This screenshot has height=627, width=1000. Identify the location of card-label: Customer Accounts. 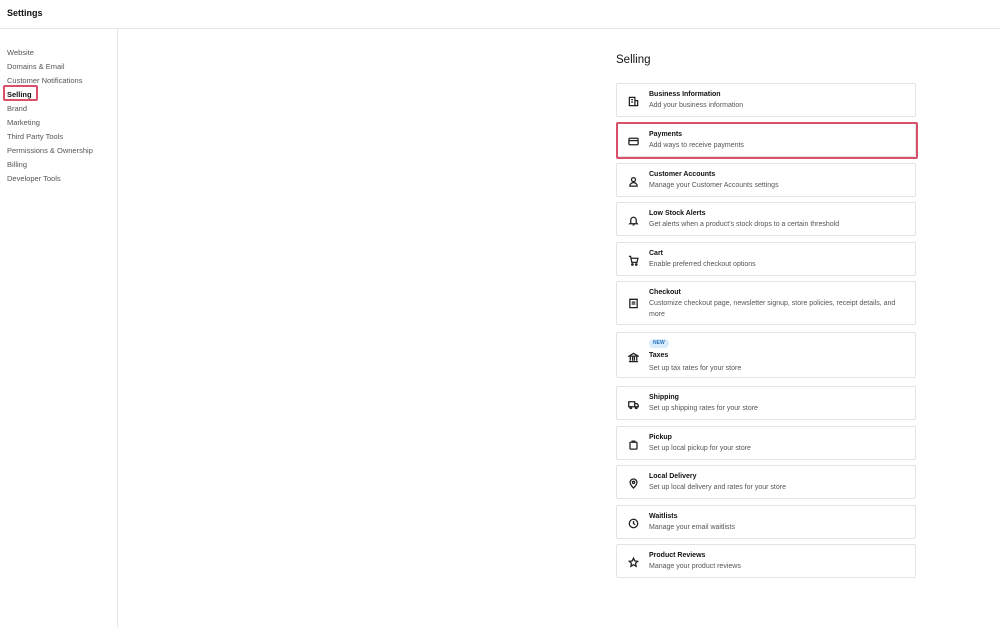
(682, 174).